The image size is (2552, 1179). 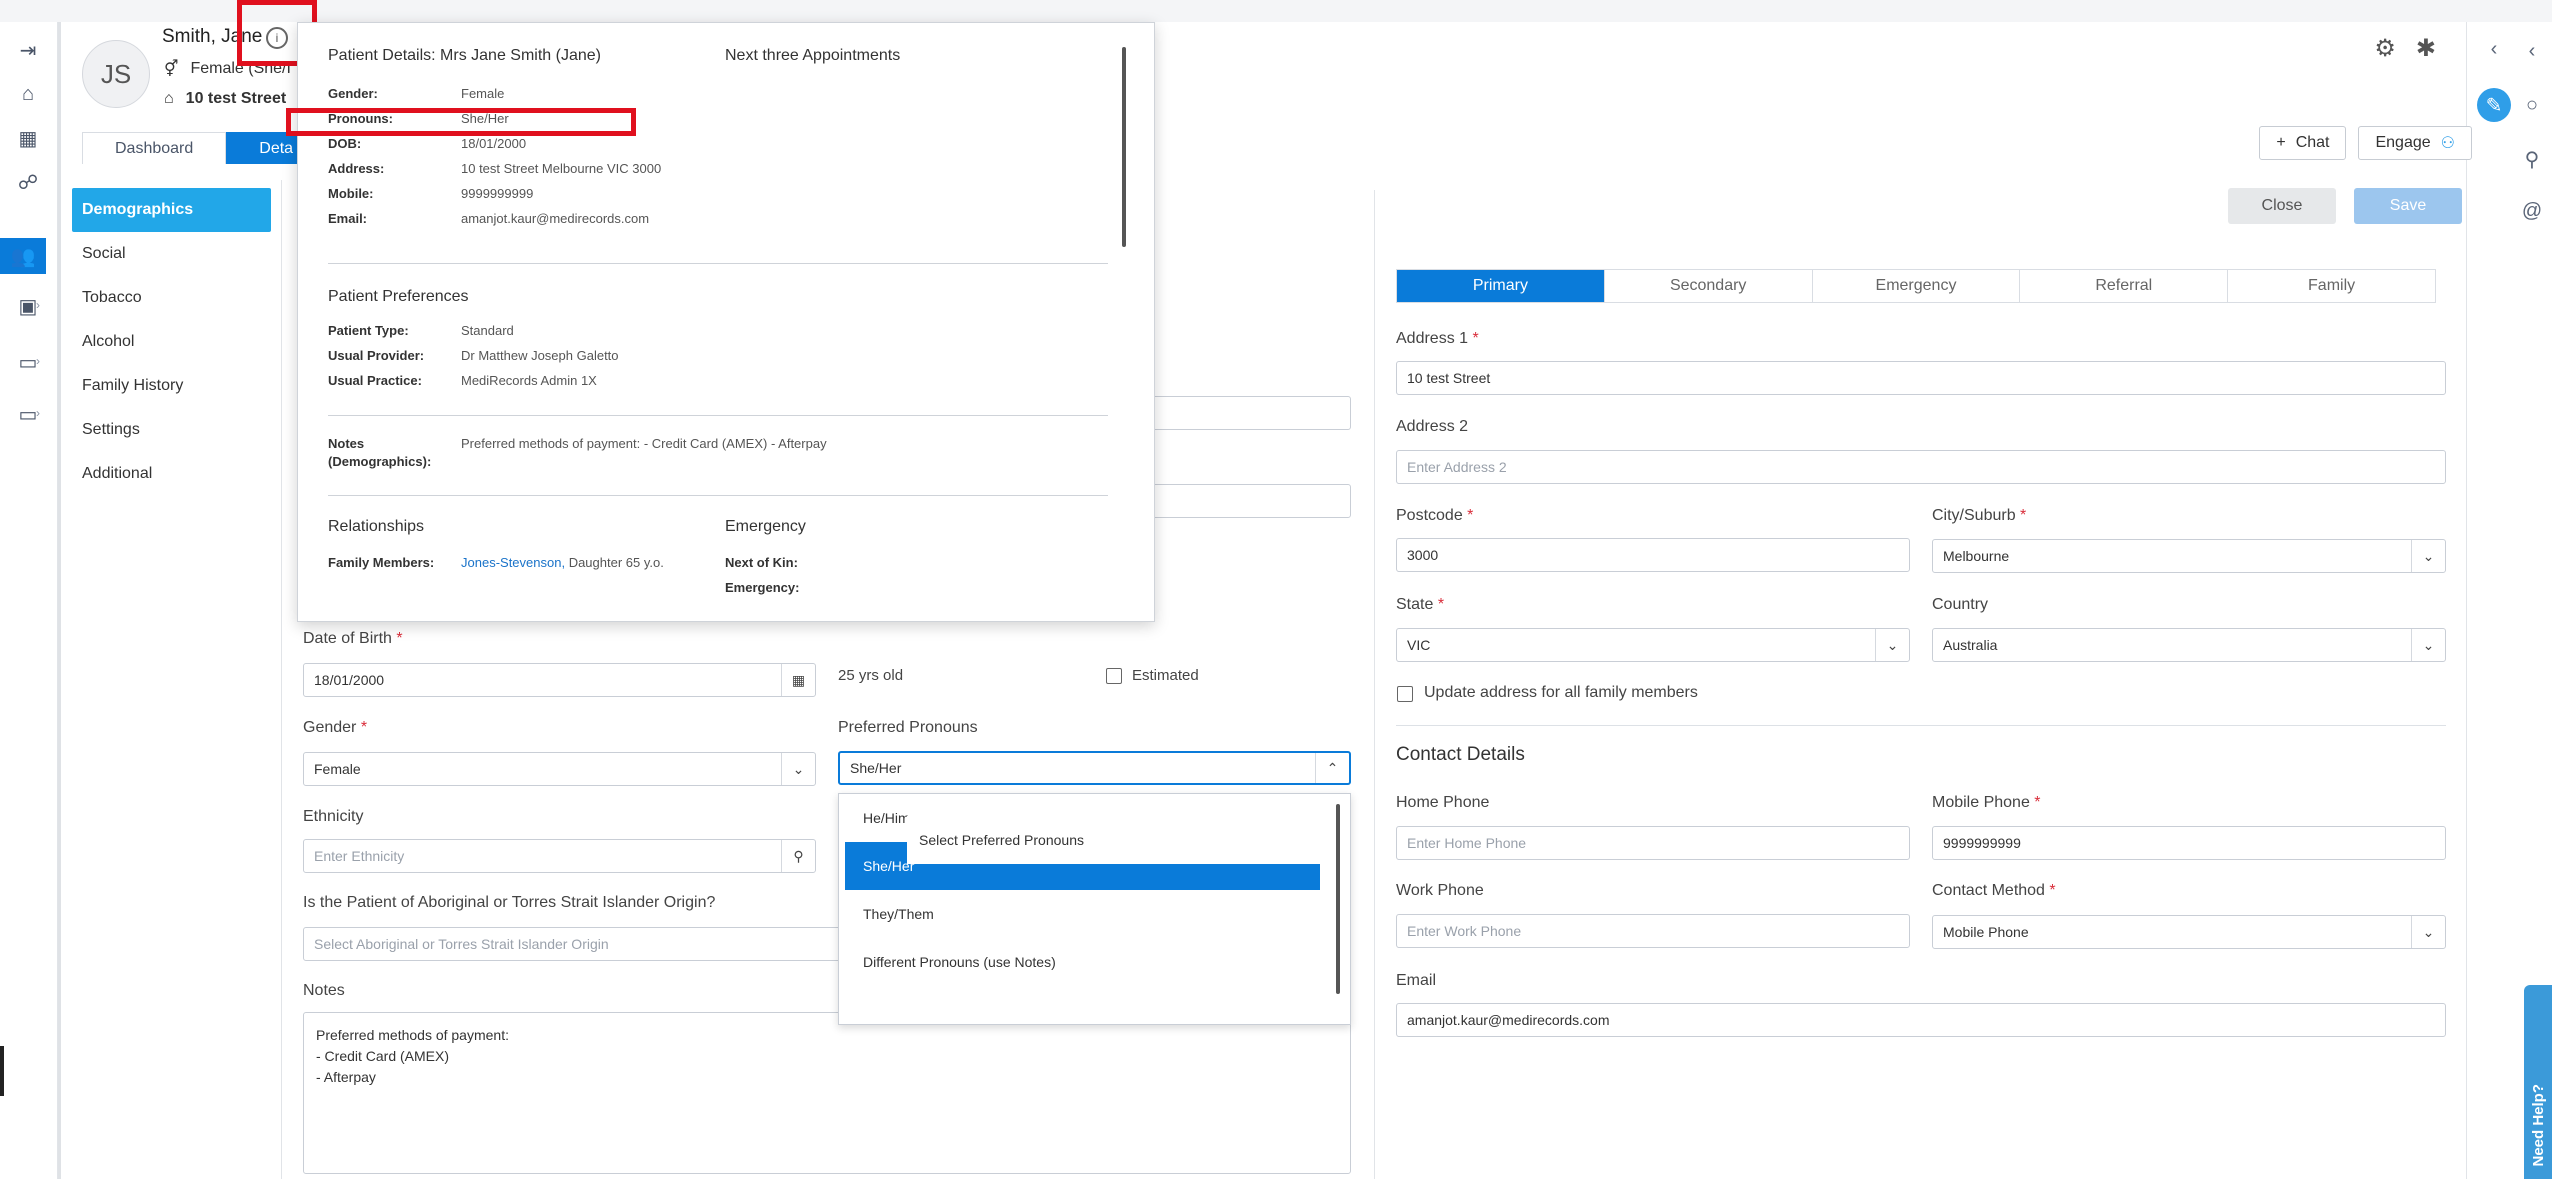 What do you see at coordinates (497, 193) in the screenshot?
I see `mobile-value: 9999999999` at bounding box center [497, 193].